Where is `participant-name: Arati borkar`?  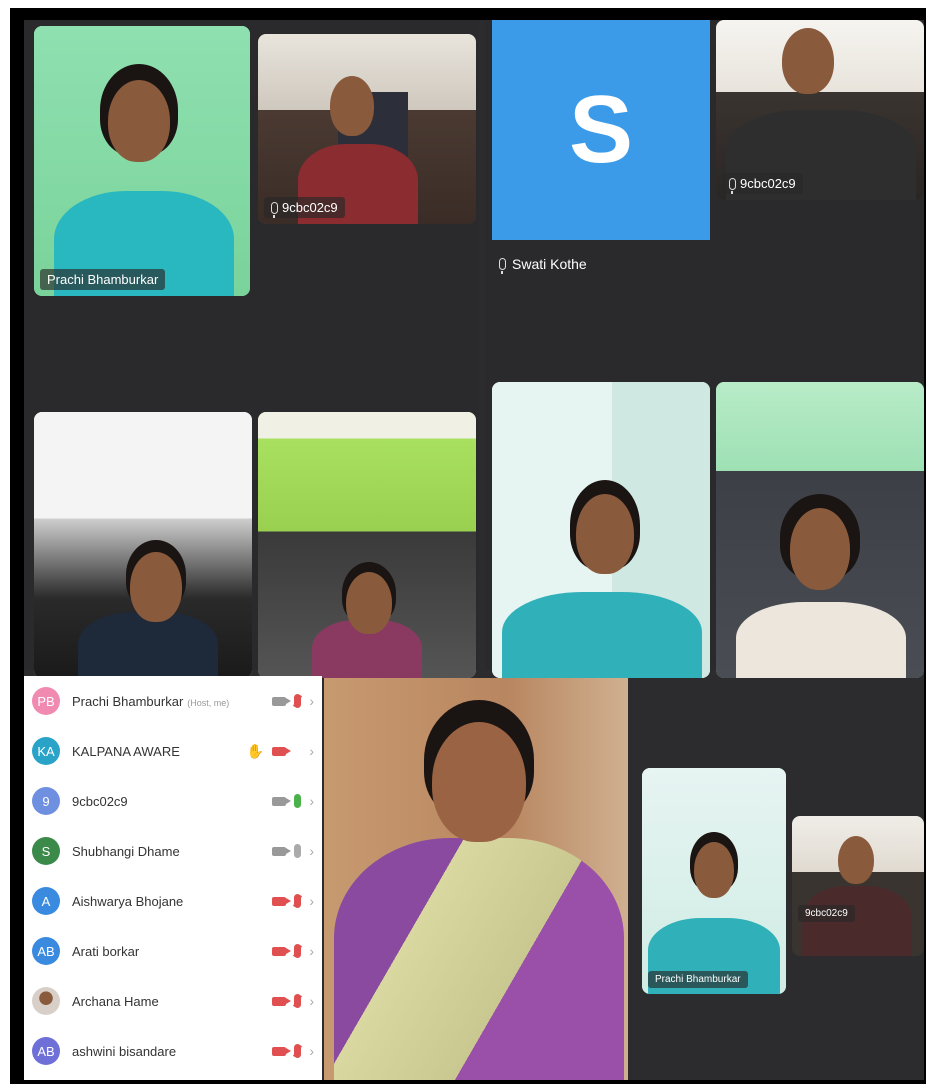
participant-name: Arati borkar is located at coordinates (106, 951).